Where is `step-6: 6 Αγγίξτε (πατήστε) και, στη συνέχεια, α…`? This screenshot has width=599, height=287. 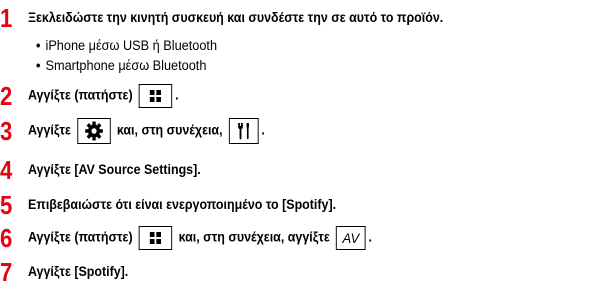
step-6: 6 Αγγίξτε (πατήστε) και, στη συνέχεια, α… is located at coordinates (199, 238).